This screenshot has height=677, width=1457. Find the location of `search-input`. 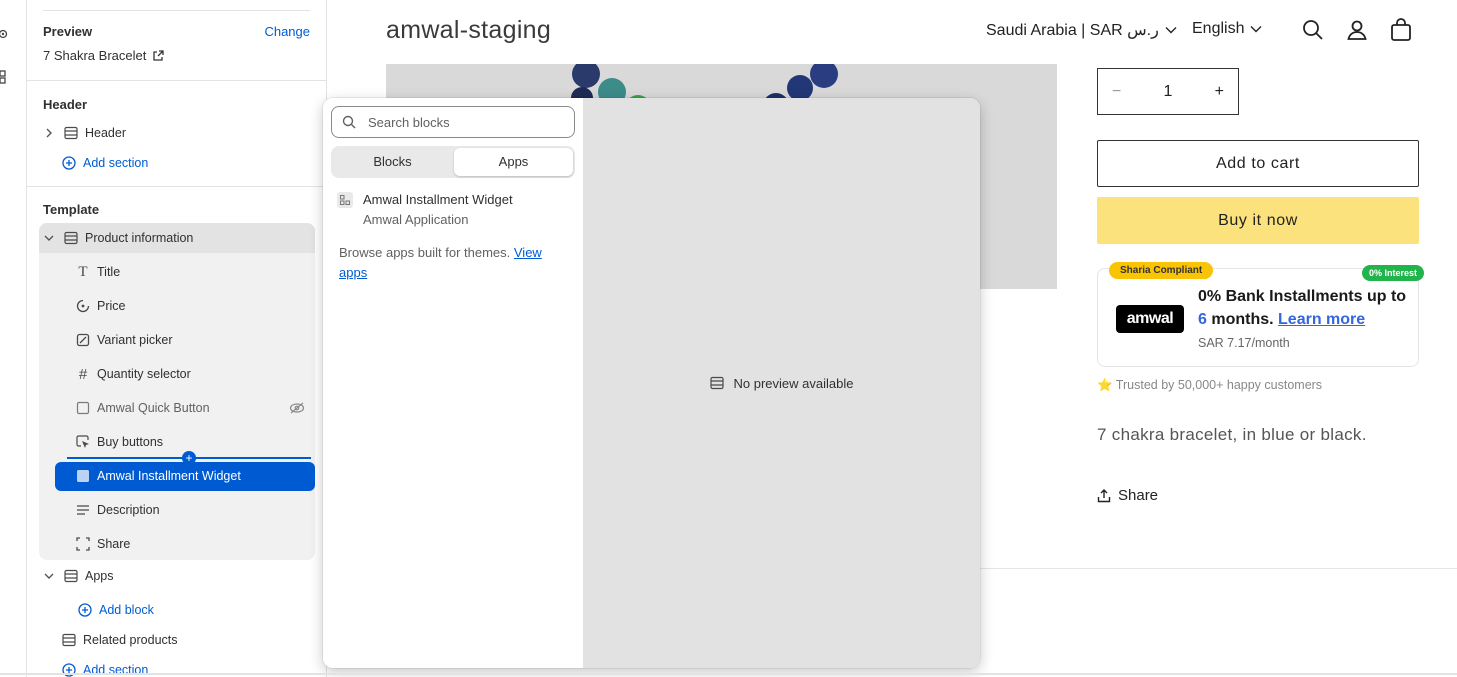

search-input is located at coordinates (463, 122).